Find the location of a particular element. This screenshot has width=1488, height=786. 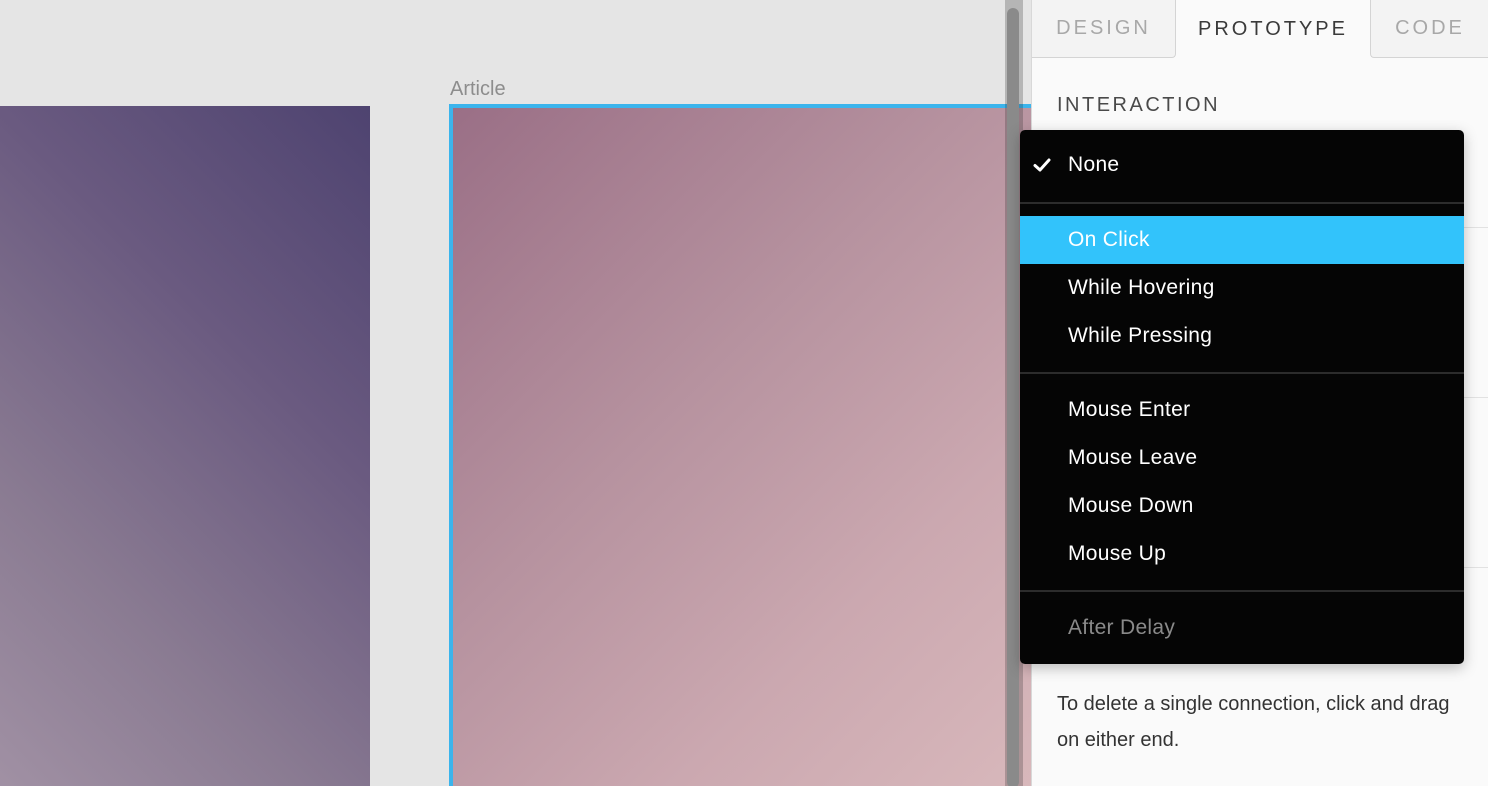

canvas-scrollbar-thumb is located at coordinates (1013, 397).